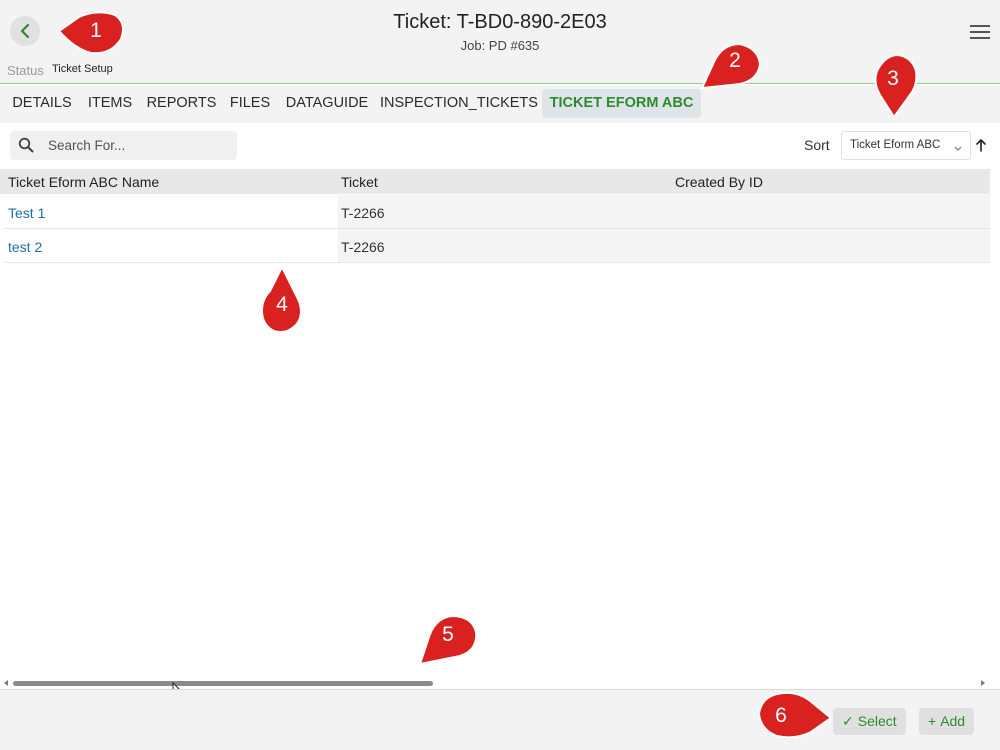  Describe the element at coordinates (731, 70) in the screenshot. I see `callout-marker-2: 2` at that location.